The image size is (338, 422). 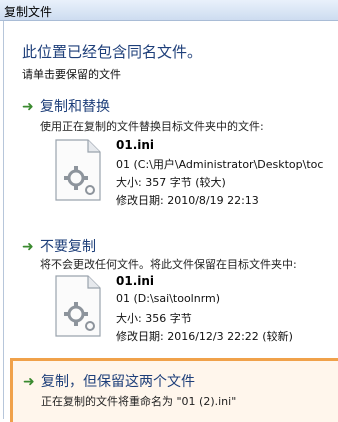 I want to click on file-modified-date: 修改日期: 2010/8/19 22:13, so click(x=187, y=200).